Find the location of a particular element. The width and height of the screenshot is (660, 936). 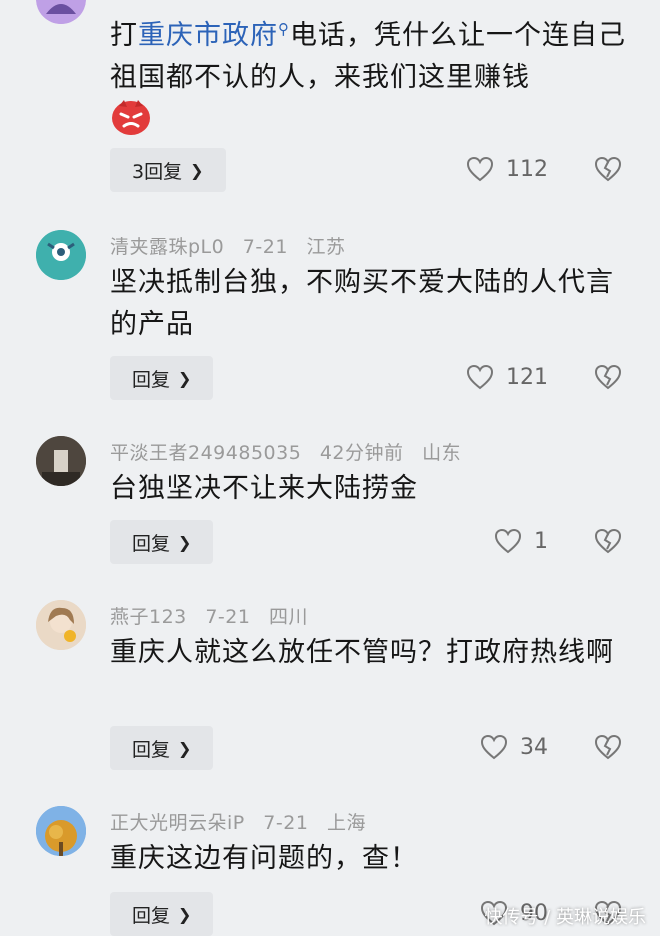

comment-location: 山东 is located at coordinates (442, 453).